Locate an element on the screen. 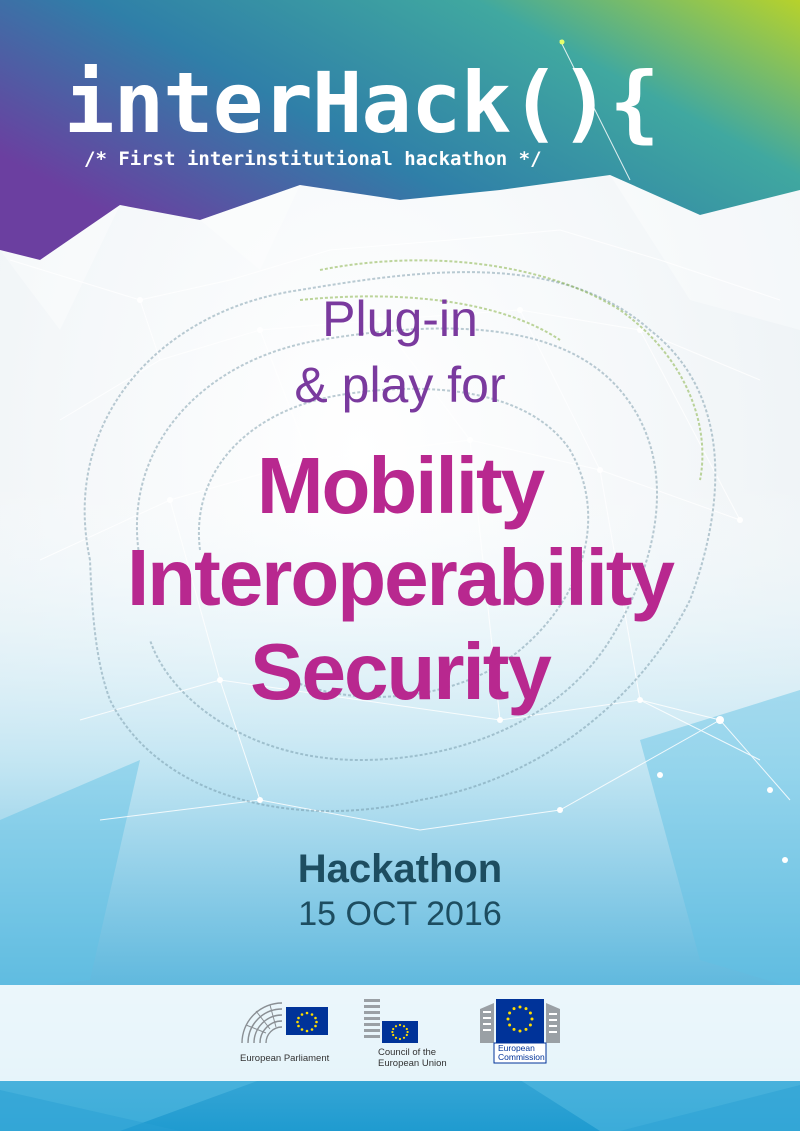  council-name-line-2: European Union is located at coordinates (412, 1063).